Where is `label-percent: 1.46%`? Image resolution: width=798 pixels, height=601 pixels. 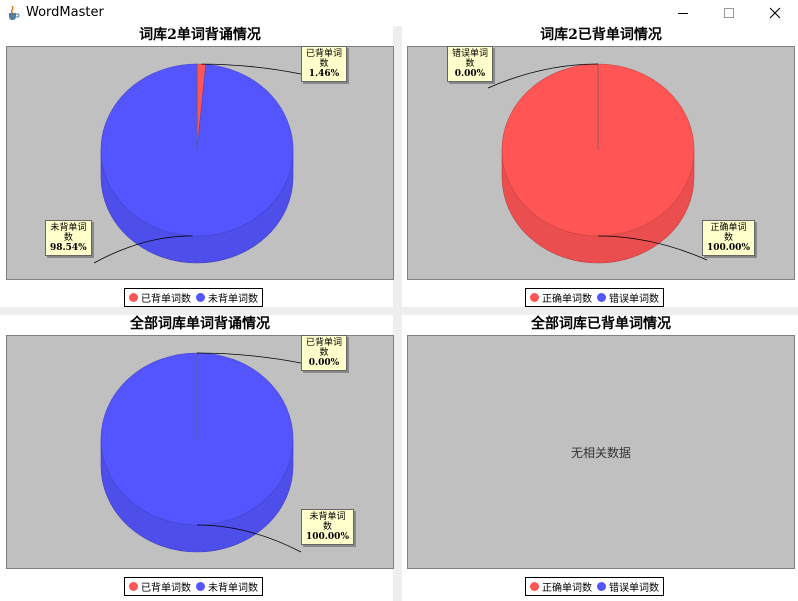
label-percent: 1.46% is located at coordinates (324, 74).